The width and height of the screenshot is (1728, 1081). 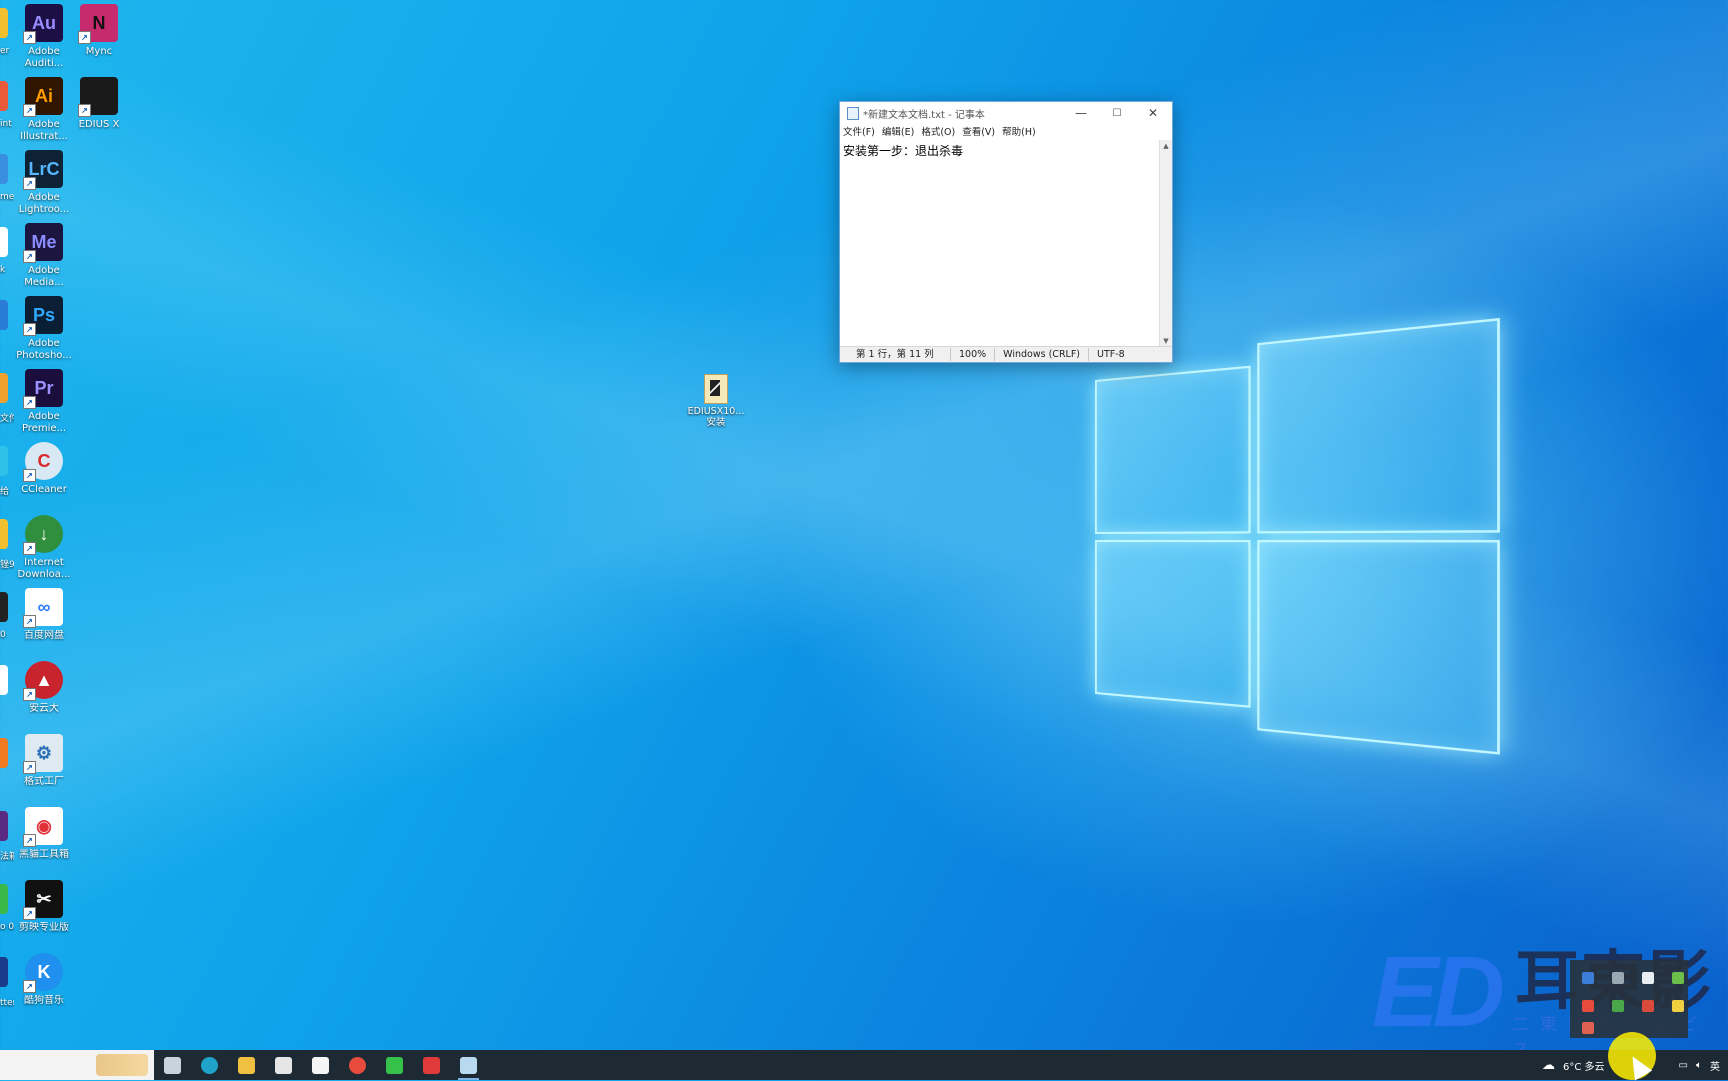 I want to click on taskbar-camtasia-green-button, so click(x=394, y=1065).